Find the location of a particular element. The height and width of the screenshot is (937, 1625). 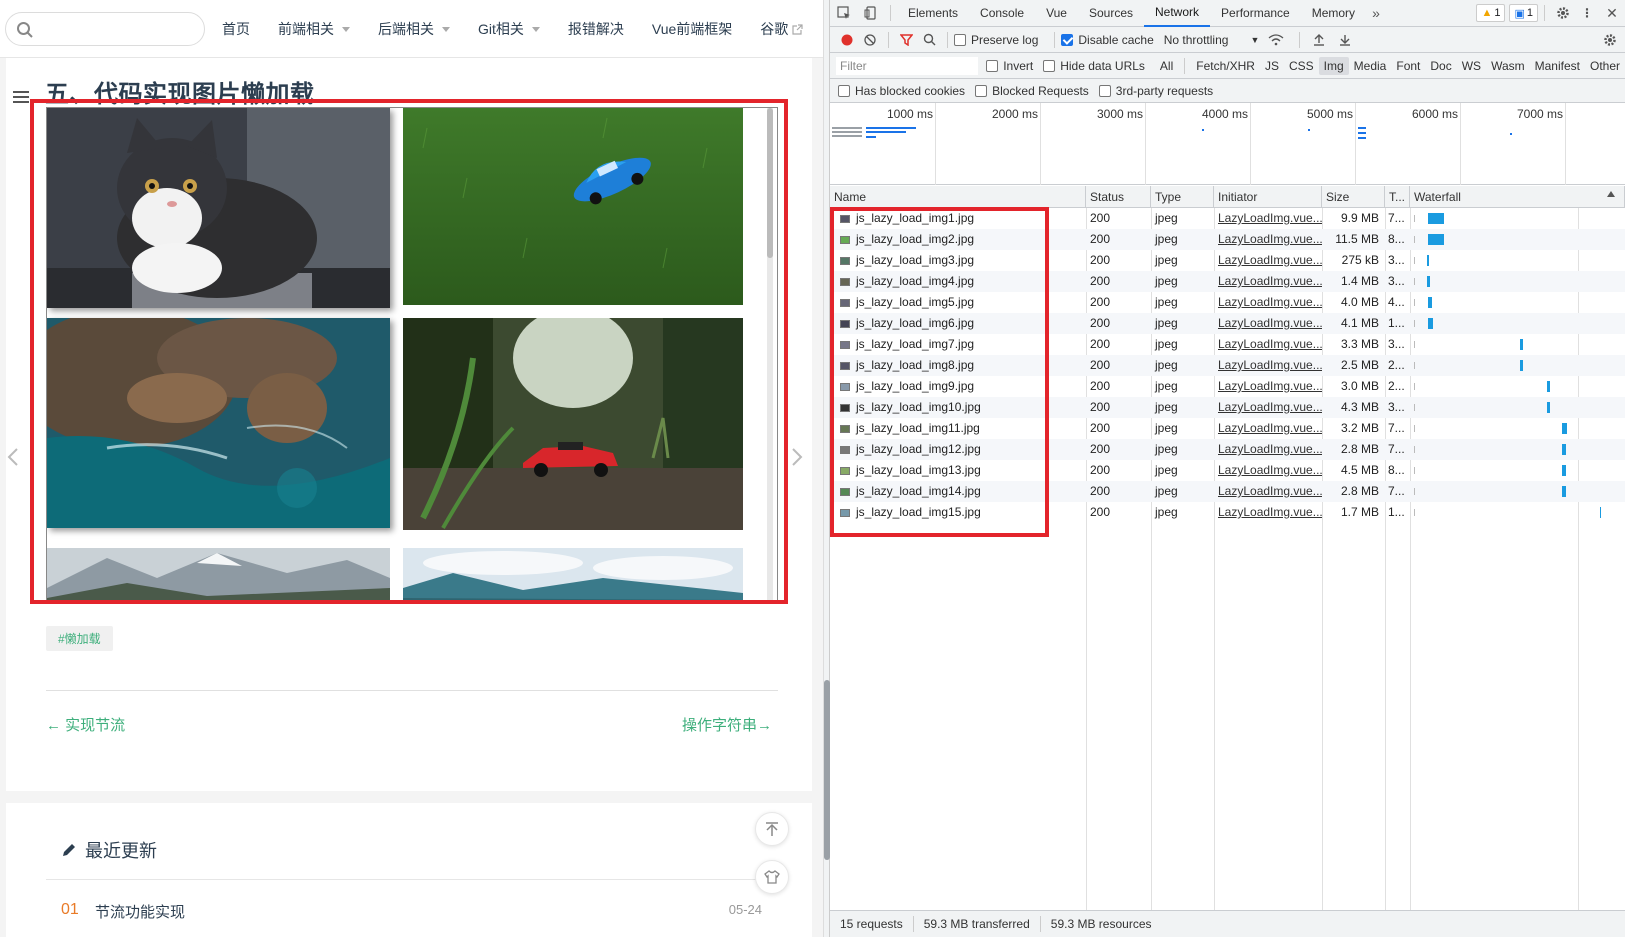

column-header-size: Size is located at coordinates (1353, 197).